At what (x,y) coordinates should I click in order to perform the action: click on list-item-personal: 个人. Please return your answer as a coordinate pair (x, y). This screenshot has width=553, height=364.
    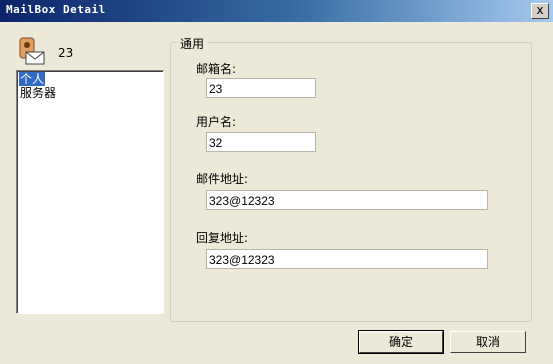
    Looking at the image, I should click on (32, 79).